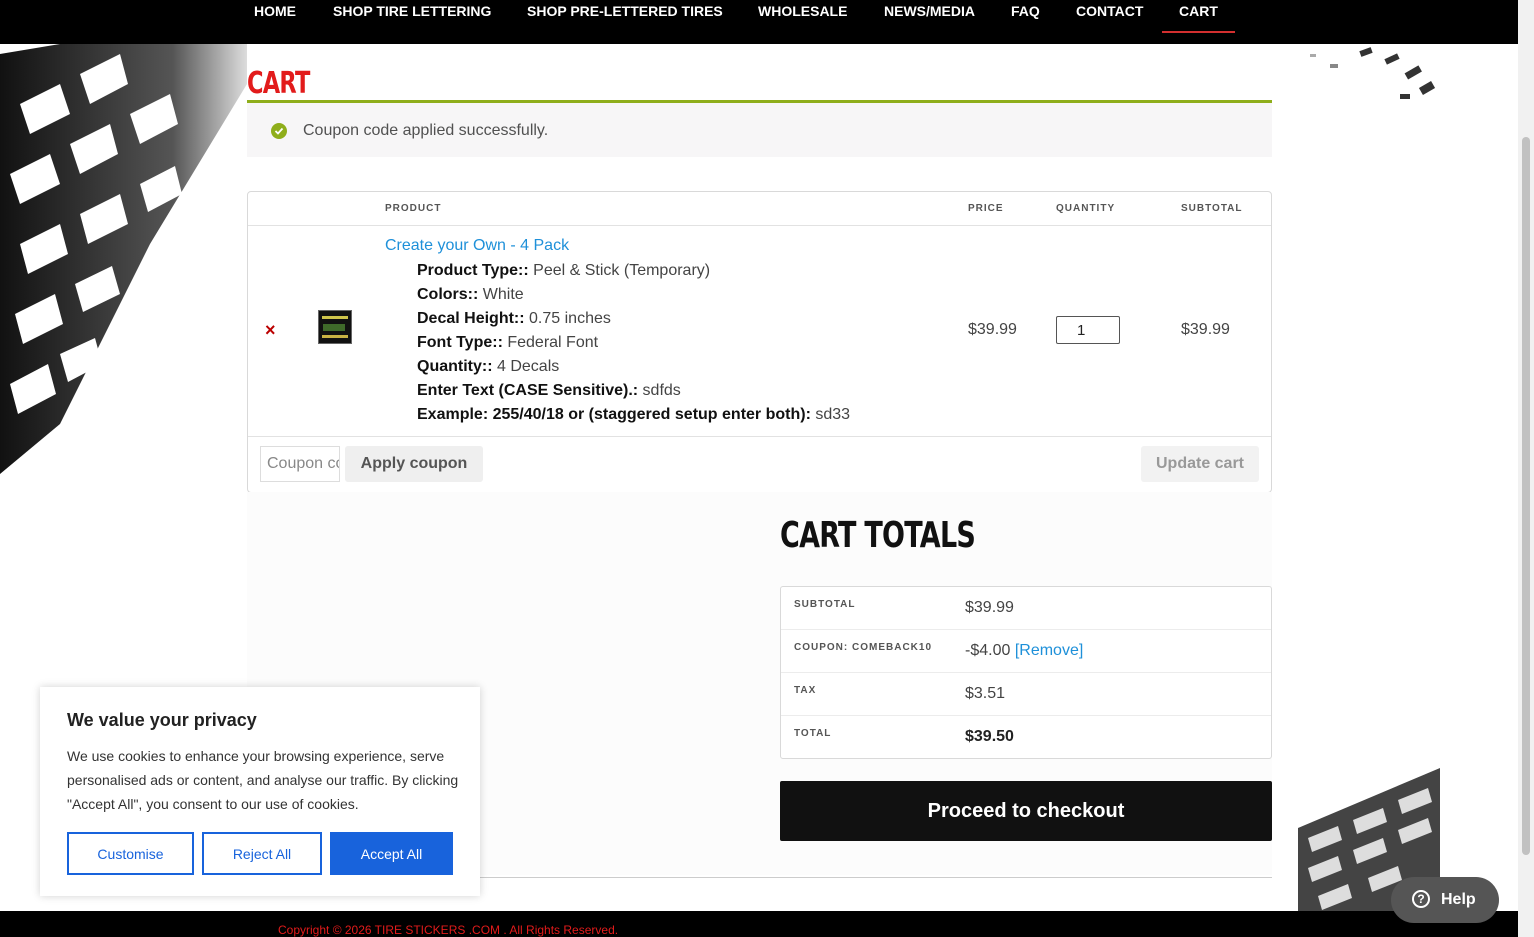  What do you see at coordinates (426, 130) in the screenshot?
I see `notice-text: Coupon code applied successfully.` at bounding box center [426, 130].